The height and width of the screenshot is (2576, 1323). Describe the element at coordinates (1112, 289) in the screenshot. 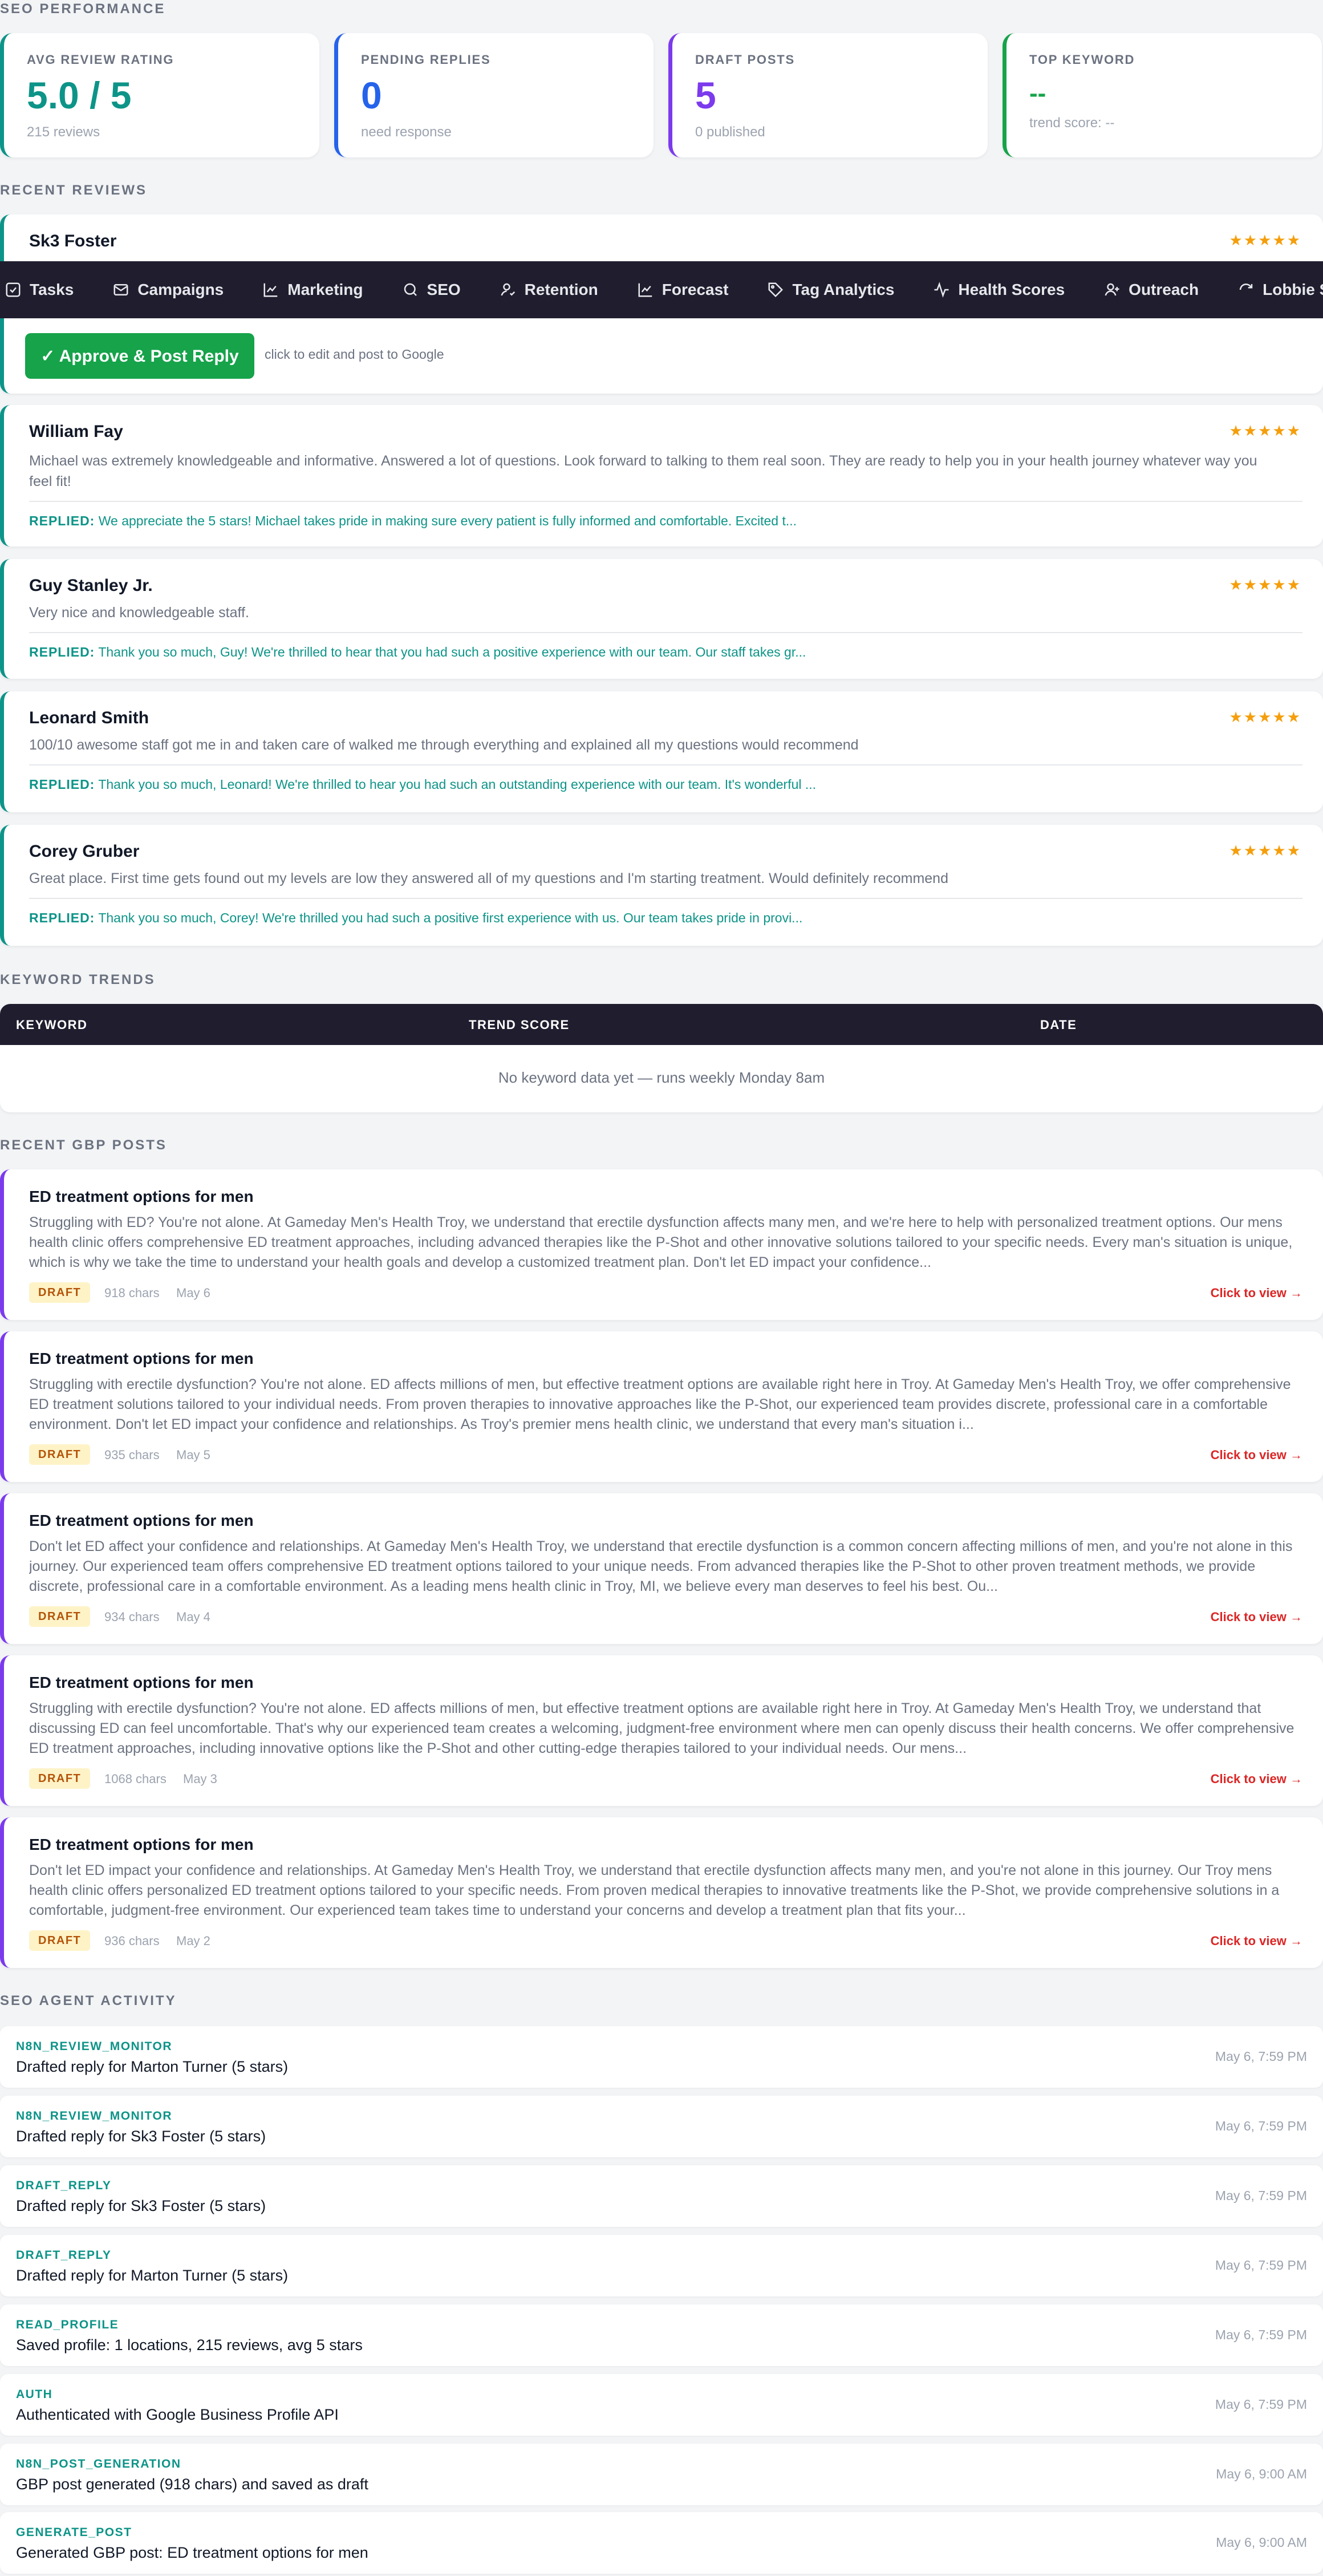

I see `user-plus-icon` at that location.